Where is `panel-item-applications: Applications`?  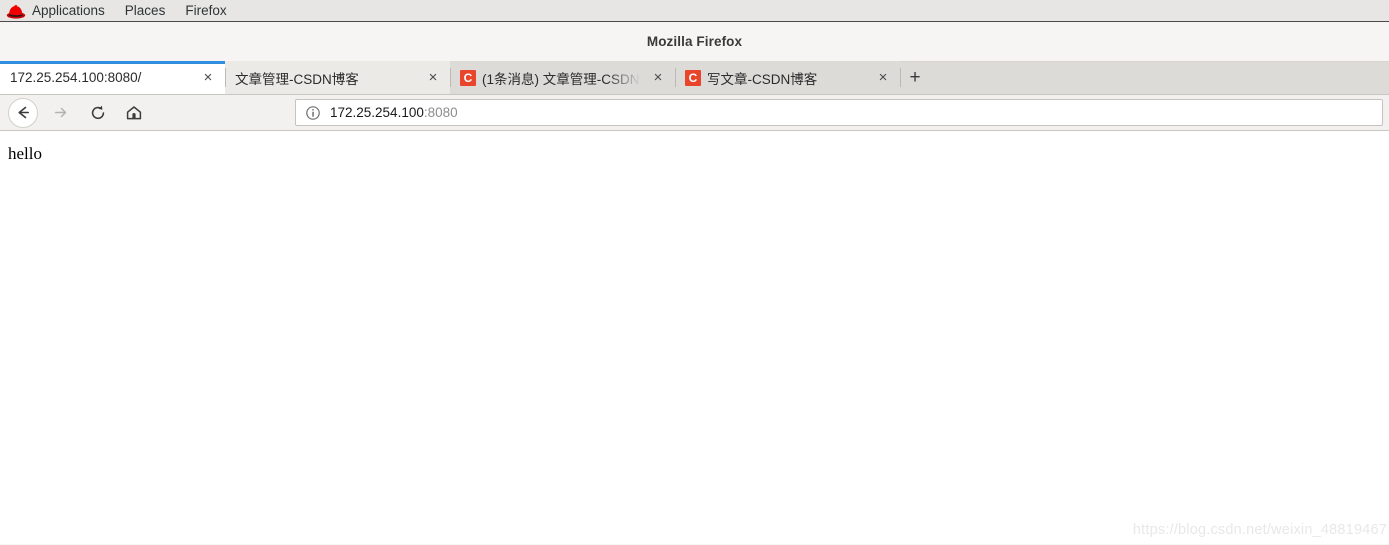
panel-item-applications: Applications is located at coordinates (72, 10).